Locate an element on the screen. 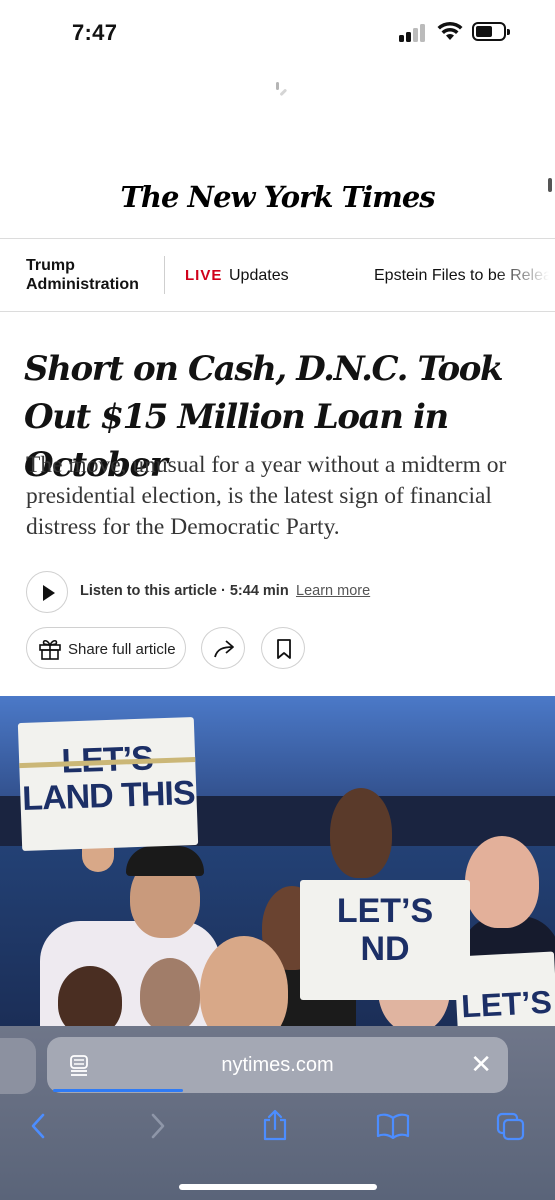 This screenshot has width=555, height=1200. listen-label: Listen to this article · 5:44 min is located at coordinates (184, 591).